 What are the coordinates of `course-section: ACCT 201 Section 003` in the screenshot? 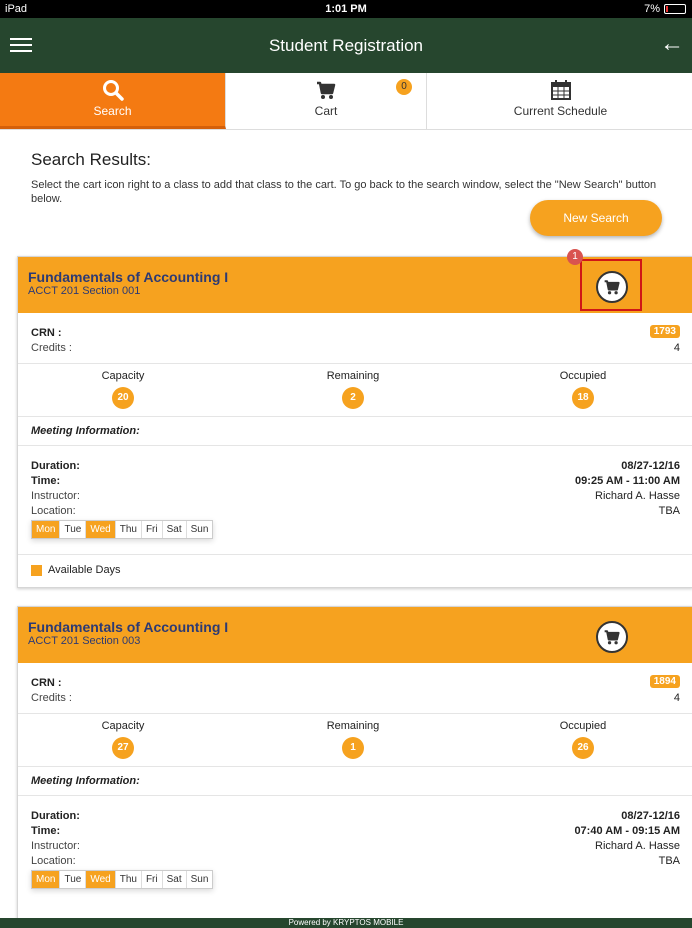 It's located at (84, 641).